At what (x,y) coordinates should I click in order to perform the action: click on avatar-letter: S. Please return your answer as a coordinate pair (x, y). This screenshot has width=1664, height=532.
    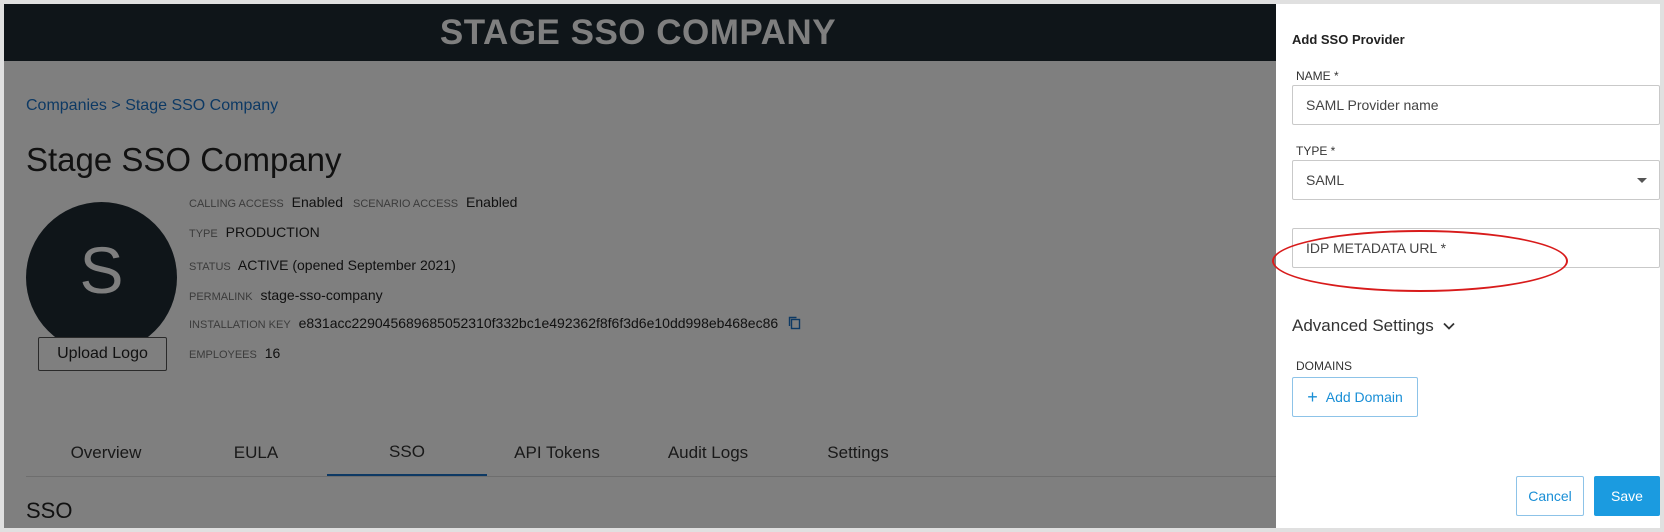
    Looking at the image, I should click on (101, 269).